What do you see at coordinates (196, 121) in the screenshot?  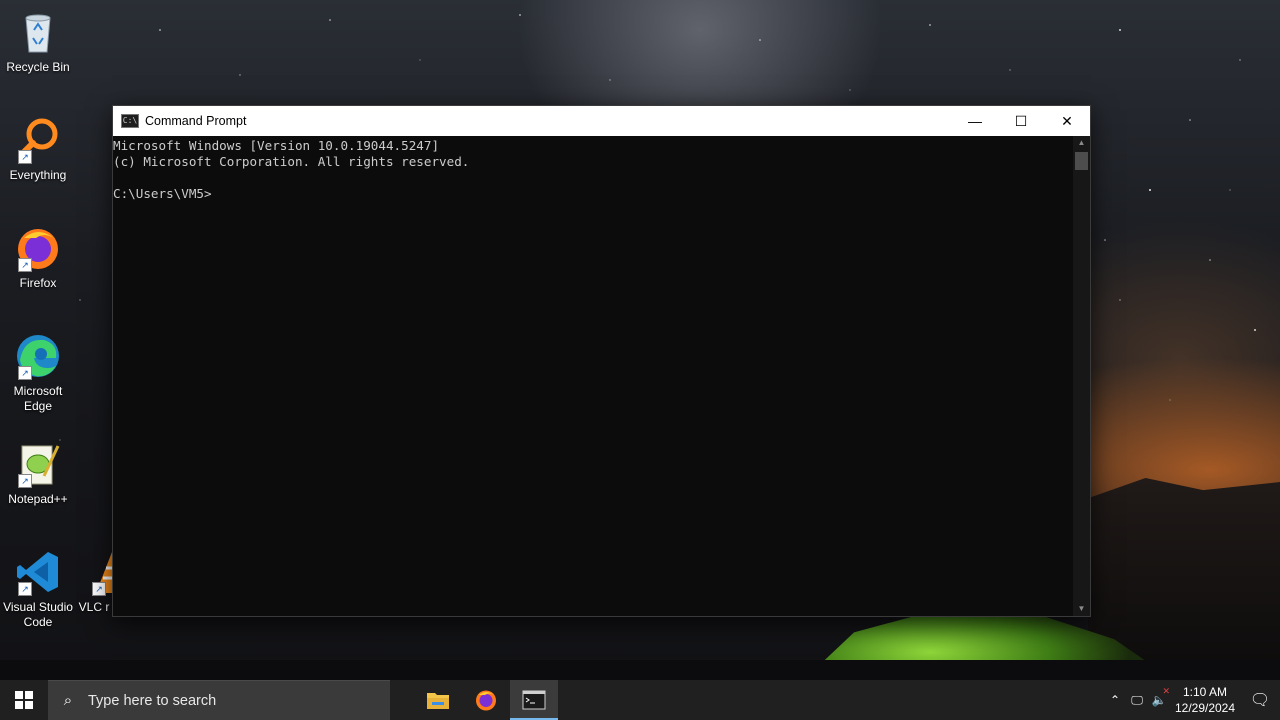 I see `window-title: Command Prompt` at bounding box center [196, 121].